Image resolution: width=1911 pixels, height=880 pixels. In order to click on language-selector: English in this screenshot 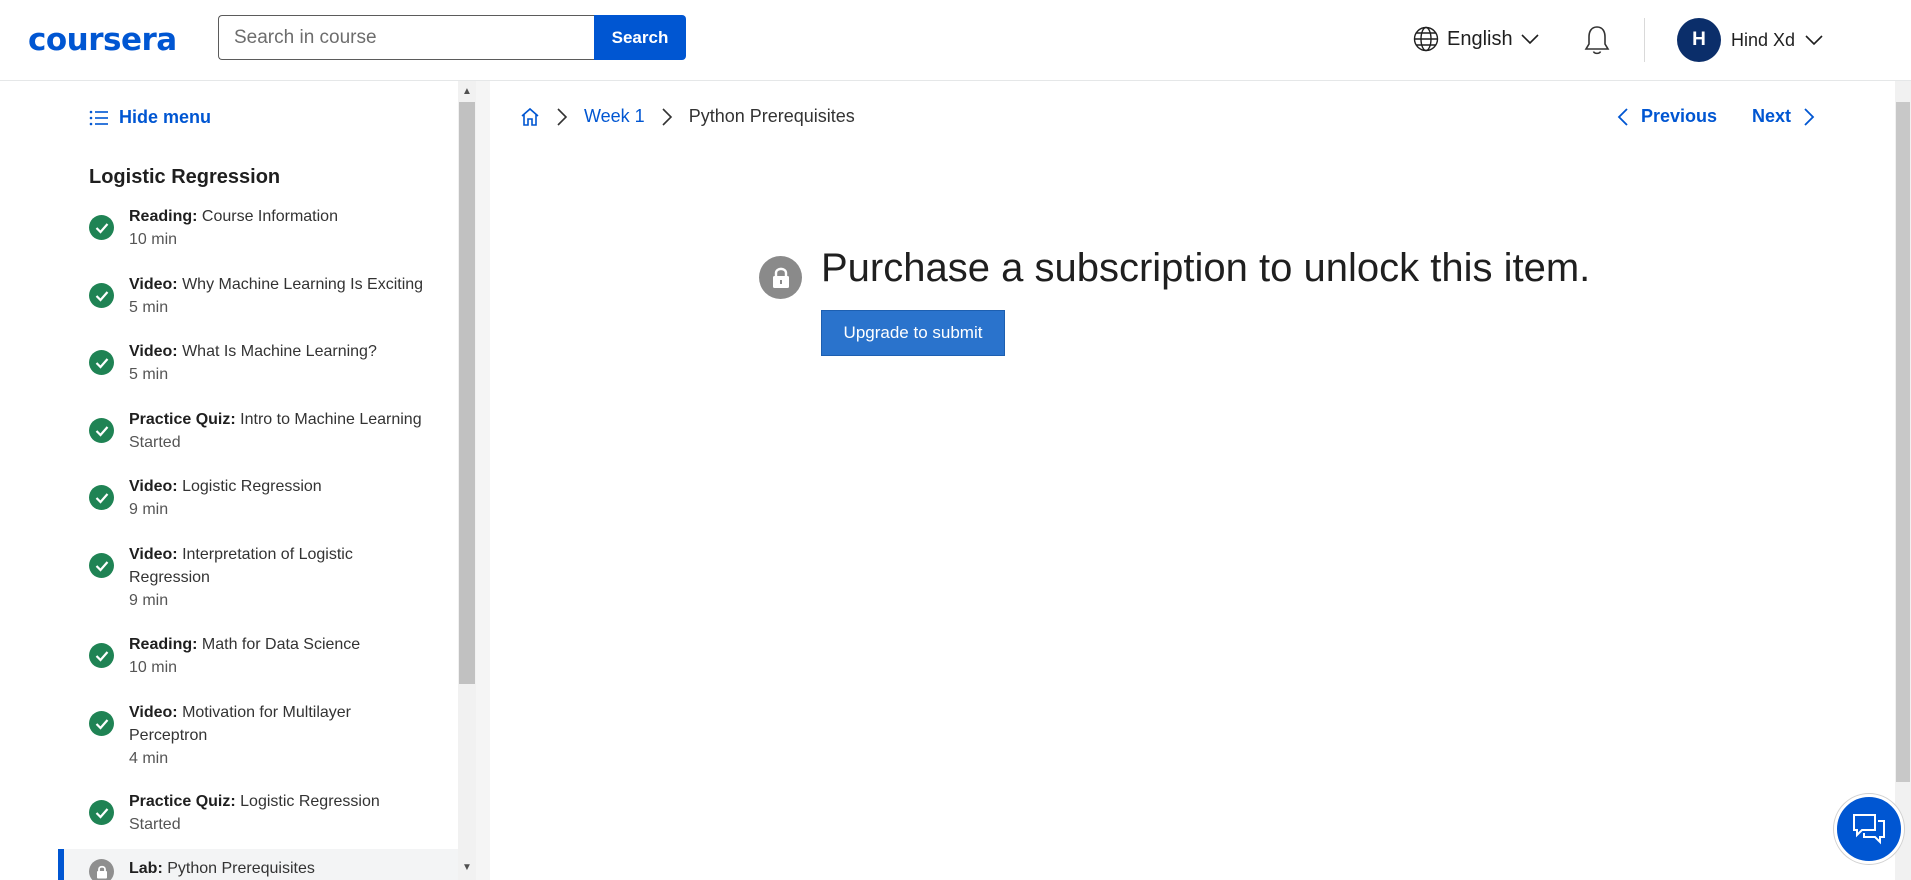, I will do `click(1476, 39)`.